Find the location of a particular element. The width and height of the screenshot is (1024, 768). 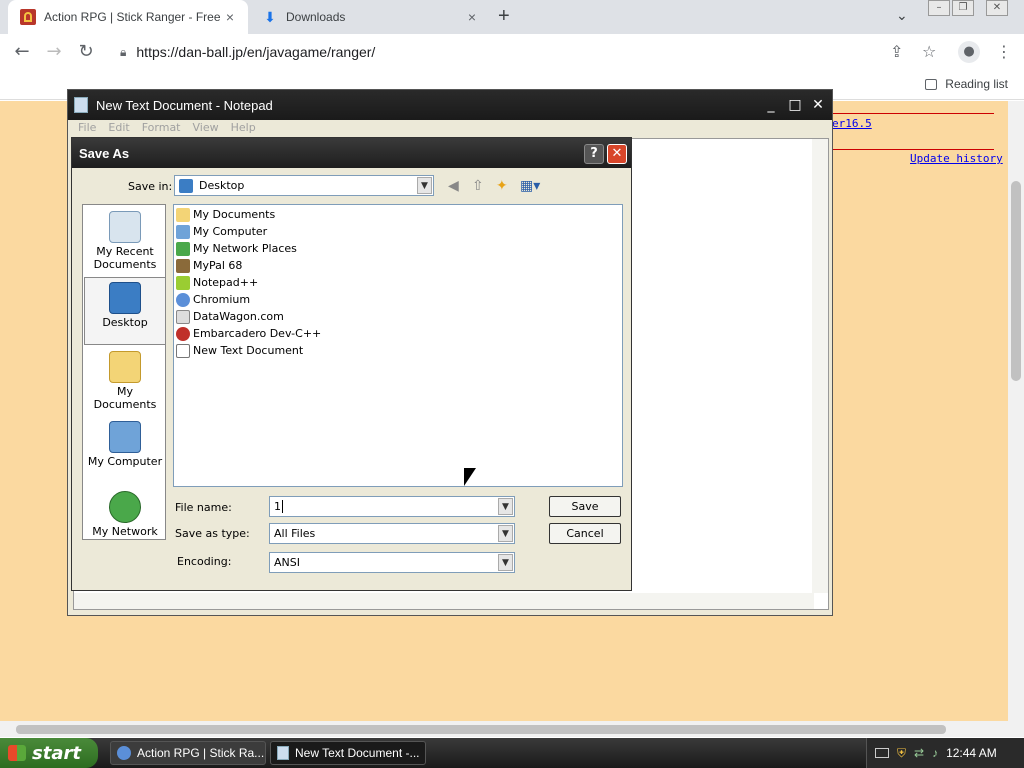

encoding-label: Encoding: is located at coordinates (204, 561).